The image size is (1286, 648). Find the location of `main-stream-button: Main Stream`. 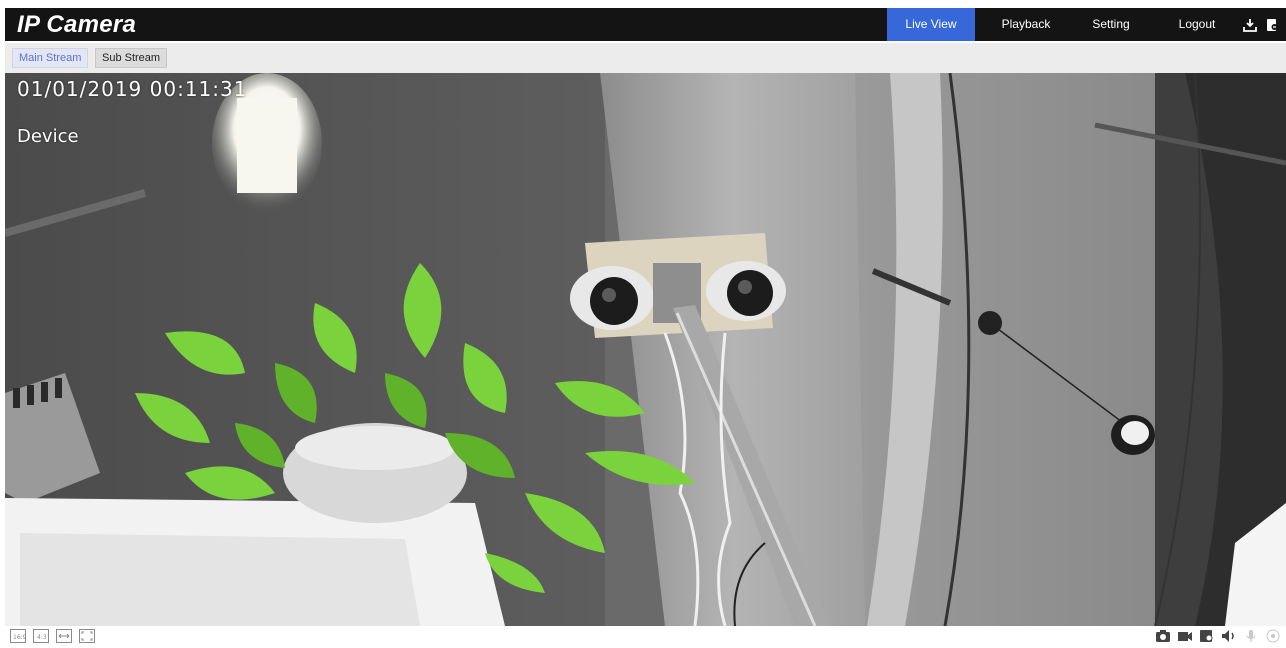

main-stream-button: Main Stream is located at coordinates (50, 58).